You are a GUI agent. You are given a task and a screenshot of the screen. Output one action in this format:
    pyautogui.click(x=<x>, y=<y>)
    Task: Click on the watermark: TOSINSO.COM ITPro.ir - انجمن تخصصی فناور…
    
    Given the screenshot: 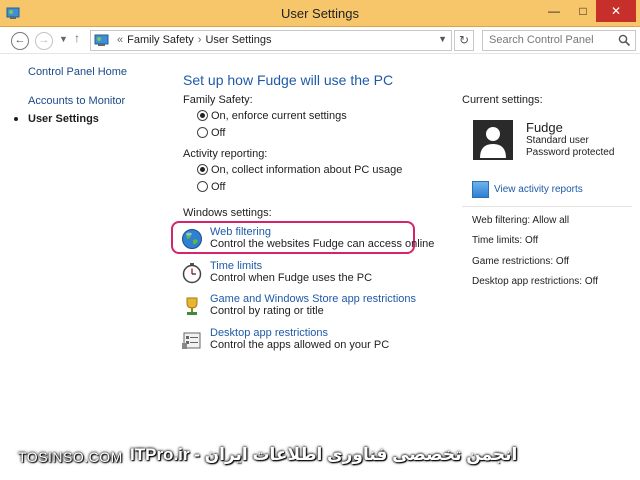 What is the action you would take?
    pyautogui.click(x=320, y=461)
    